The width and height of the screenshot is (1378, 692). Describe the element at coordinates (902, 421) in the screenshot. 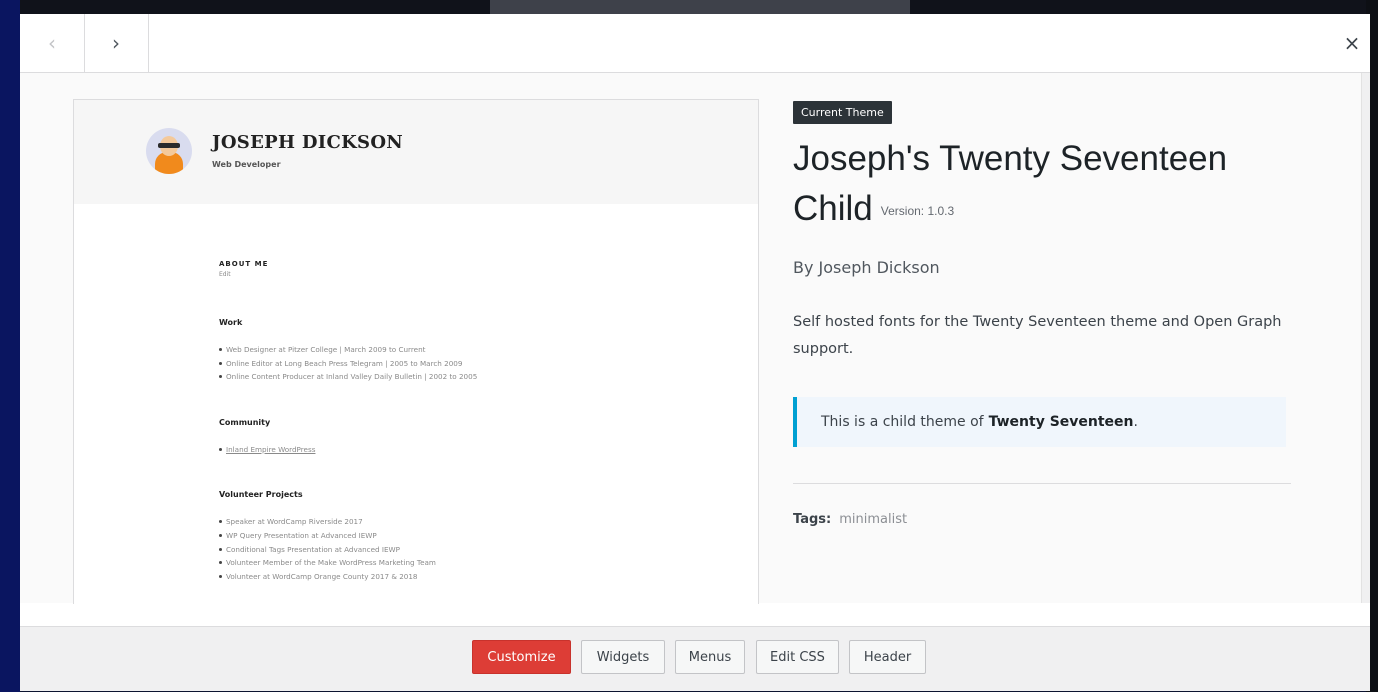

I see `notice-text: This is a child theme of` at that location.